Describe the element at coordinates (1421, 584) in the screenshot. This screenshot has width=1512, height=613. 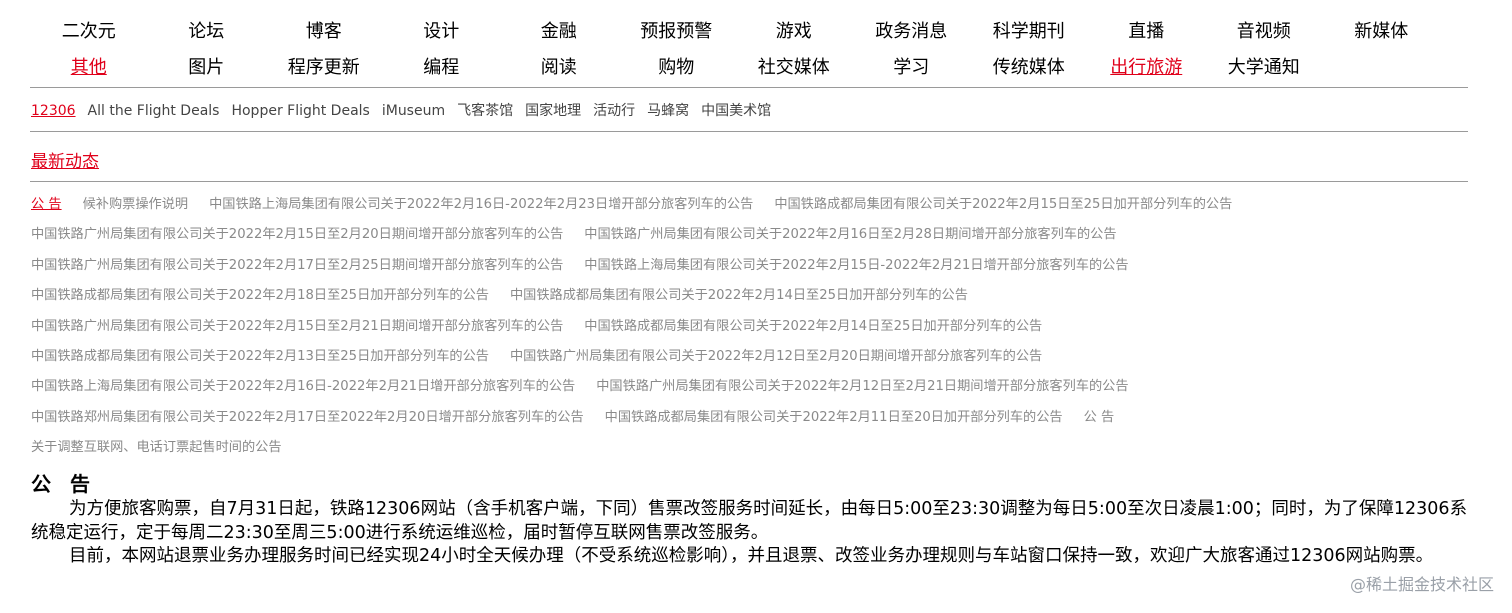
I see `watermark-text: @稀土掘金技术社区` at that location.